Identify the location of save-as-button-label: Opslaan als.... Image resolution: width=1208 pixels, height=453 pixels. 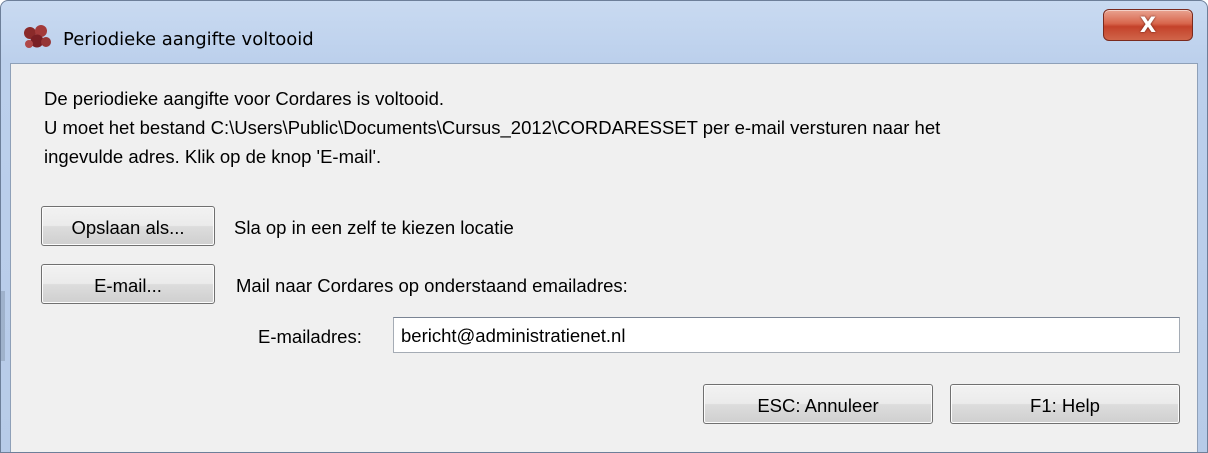
(128, 227).